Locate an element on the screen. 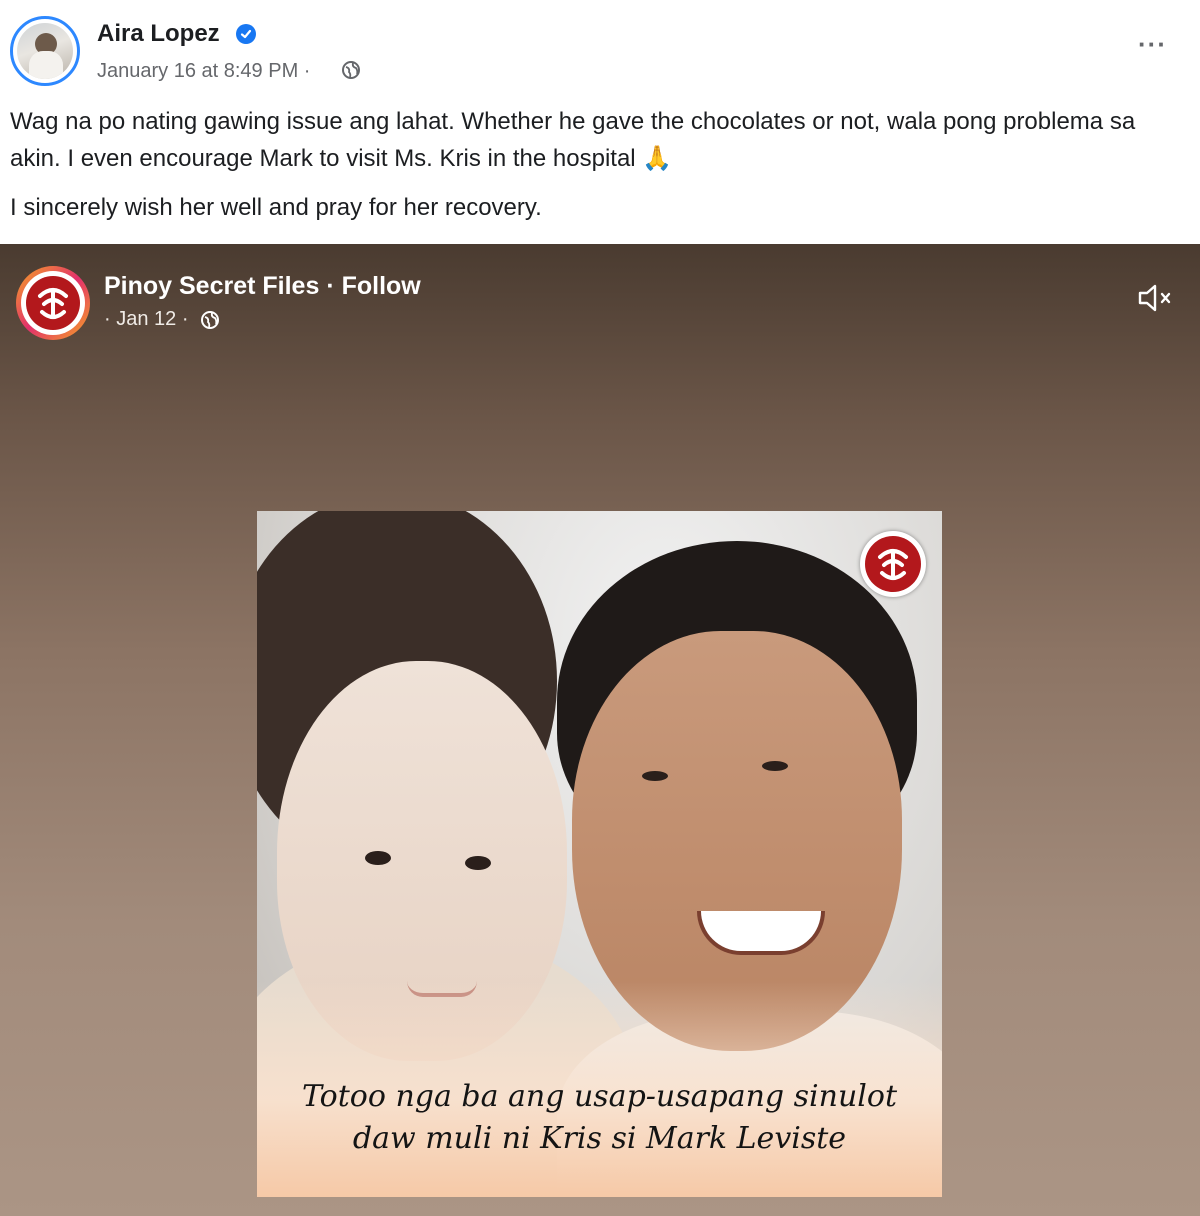  more-options-icon: ··· is located at coordinates (1152, 44).